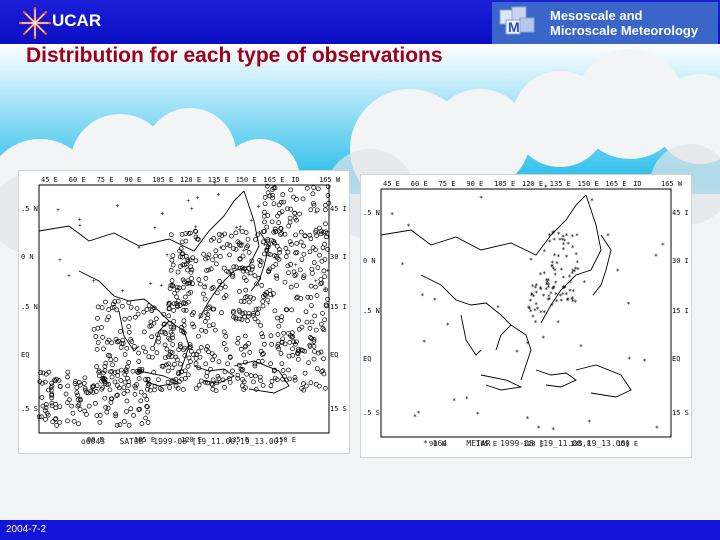 The height and width of the screenshot is (540, 720). I want to click on left-tick-label: .5 S, so click(371, 413).